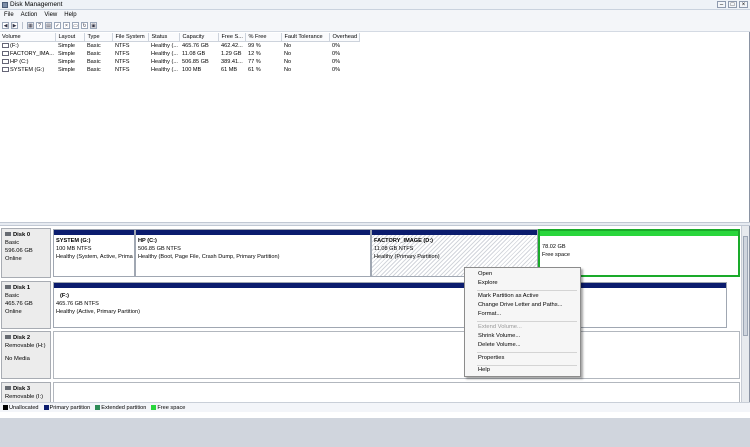 This screenshot has width=750, height=447. I want to click on properties-icon: ▤, so click(48, 25).